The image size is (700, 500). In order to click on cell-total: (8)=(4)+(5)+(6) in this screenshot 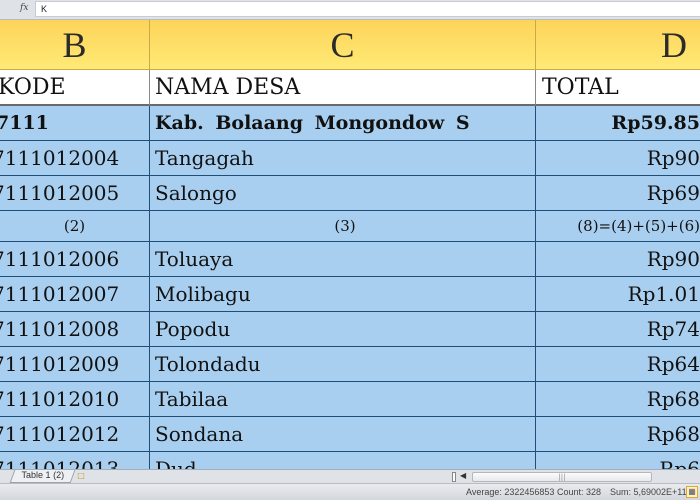, I will do `click(618, 226)`.